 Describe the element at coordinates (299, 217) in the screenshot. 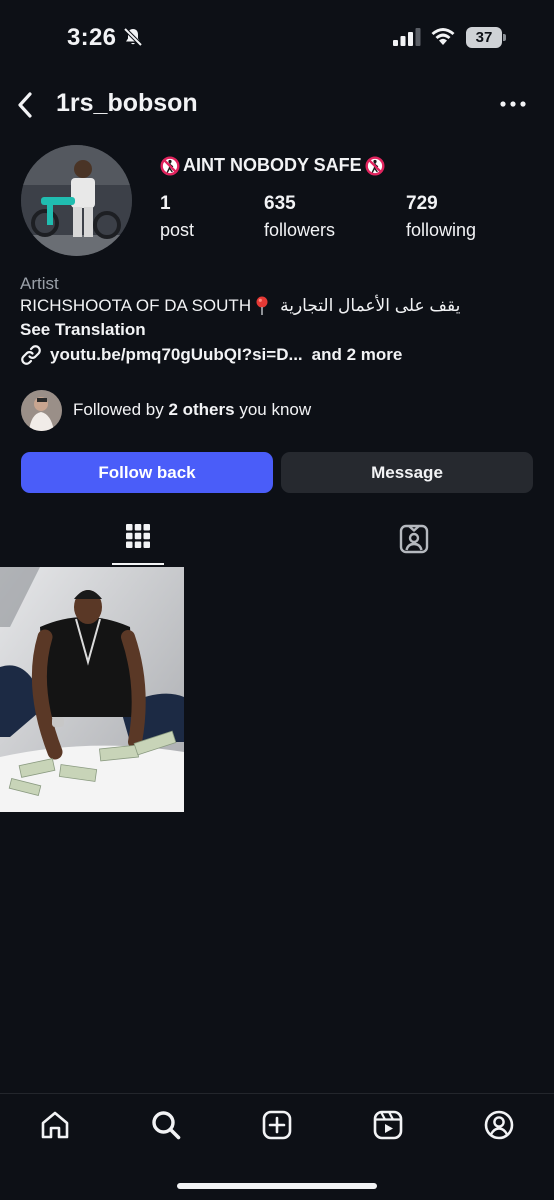

I see `stat-followers: 635 followers` at that location.